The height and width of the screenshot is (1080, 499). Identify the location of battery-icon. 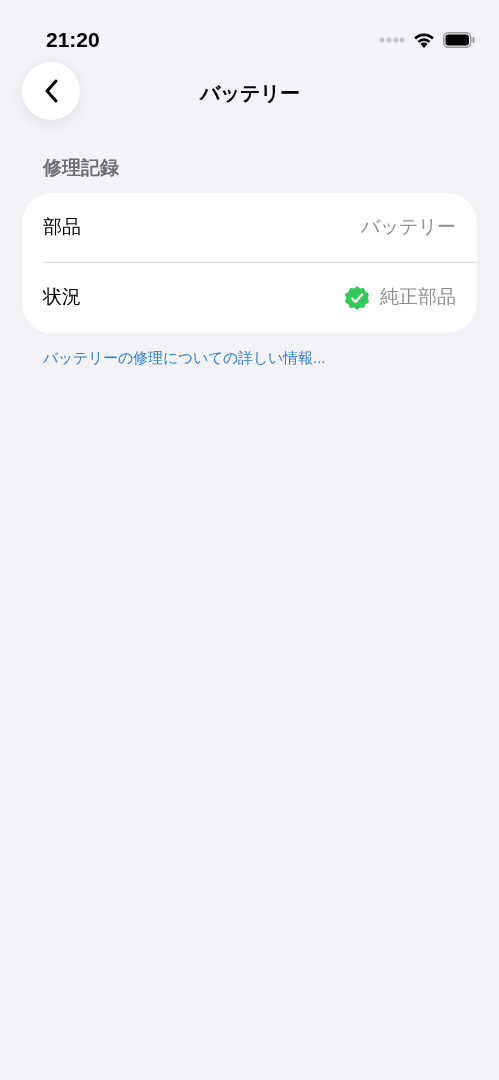
(459, 40).